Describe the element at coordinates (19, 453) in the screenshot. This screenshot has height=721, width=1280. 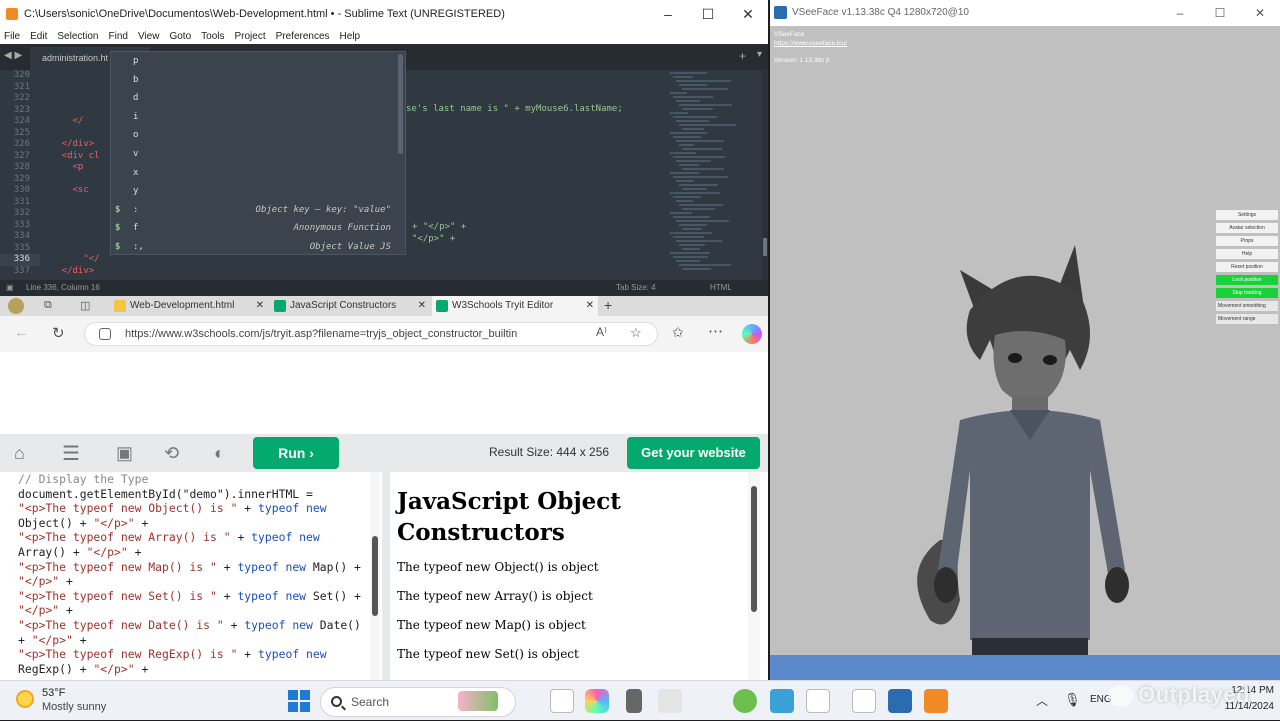
I see `home-icon: ⌂` at that location.